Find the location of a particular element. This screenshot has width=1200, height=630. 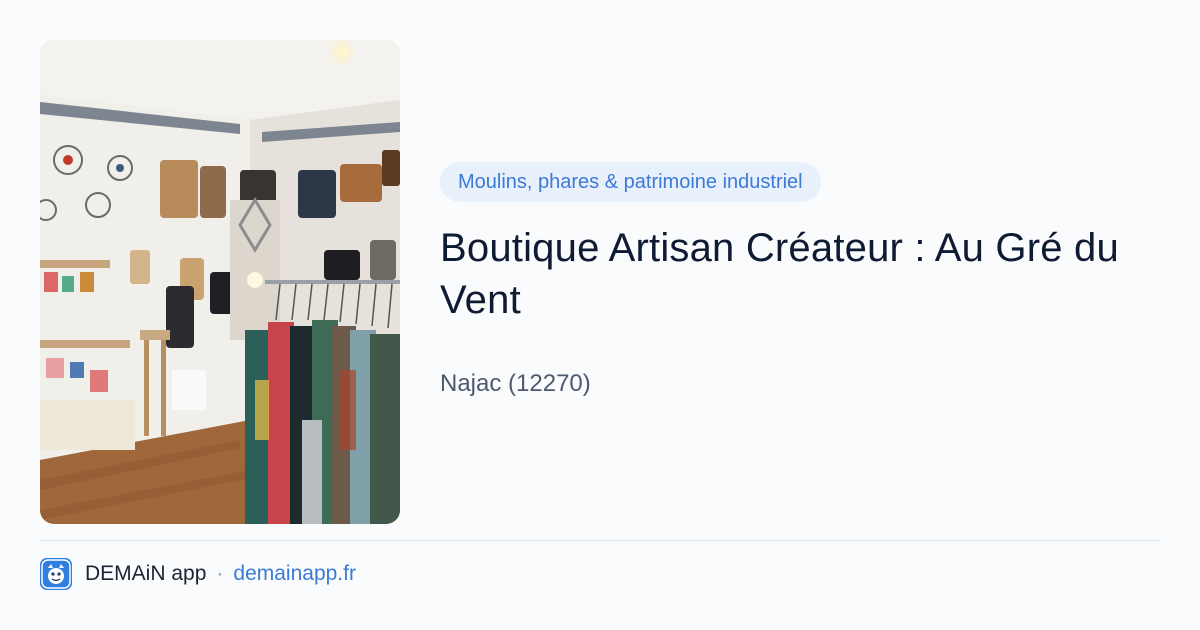

app-name: DEMAiN app is located at coordinates (146, 573).